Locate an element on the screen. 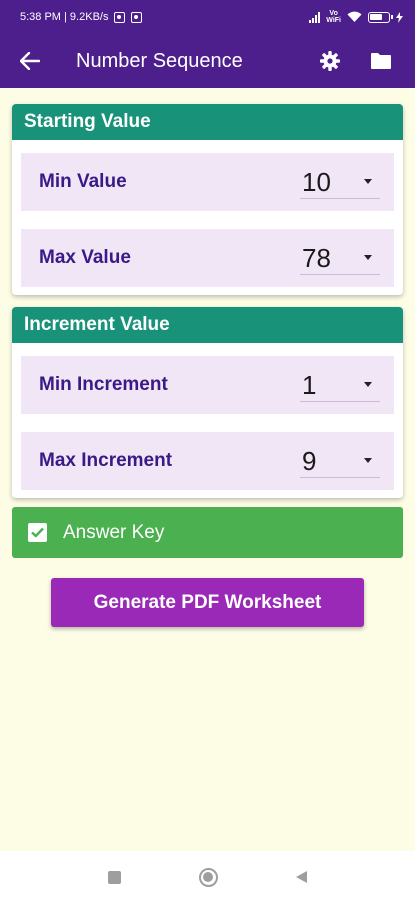 This screenshot has height=900, width=415. home-button is located at coordinates (208, 877).